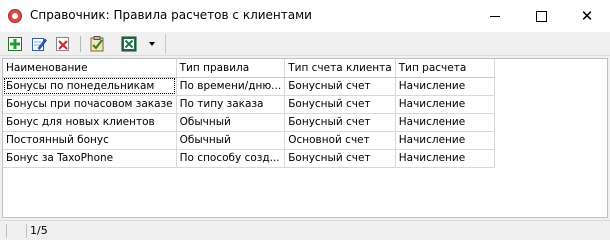  I want to click on record-counter: 1/5, so click(39, 230).